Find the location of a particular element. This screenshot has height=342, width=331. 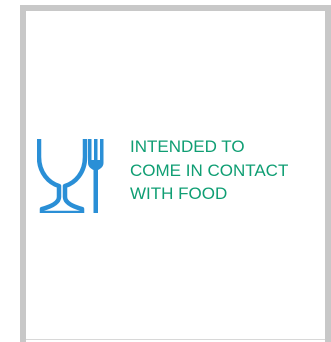

label-line-2: COME IN CONTACT is located at coordinates (209, 170).